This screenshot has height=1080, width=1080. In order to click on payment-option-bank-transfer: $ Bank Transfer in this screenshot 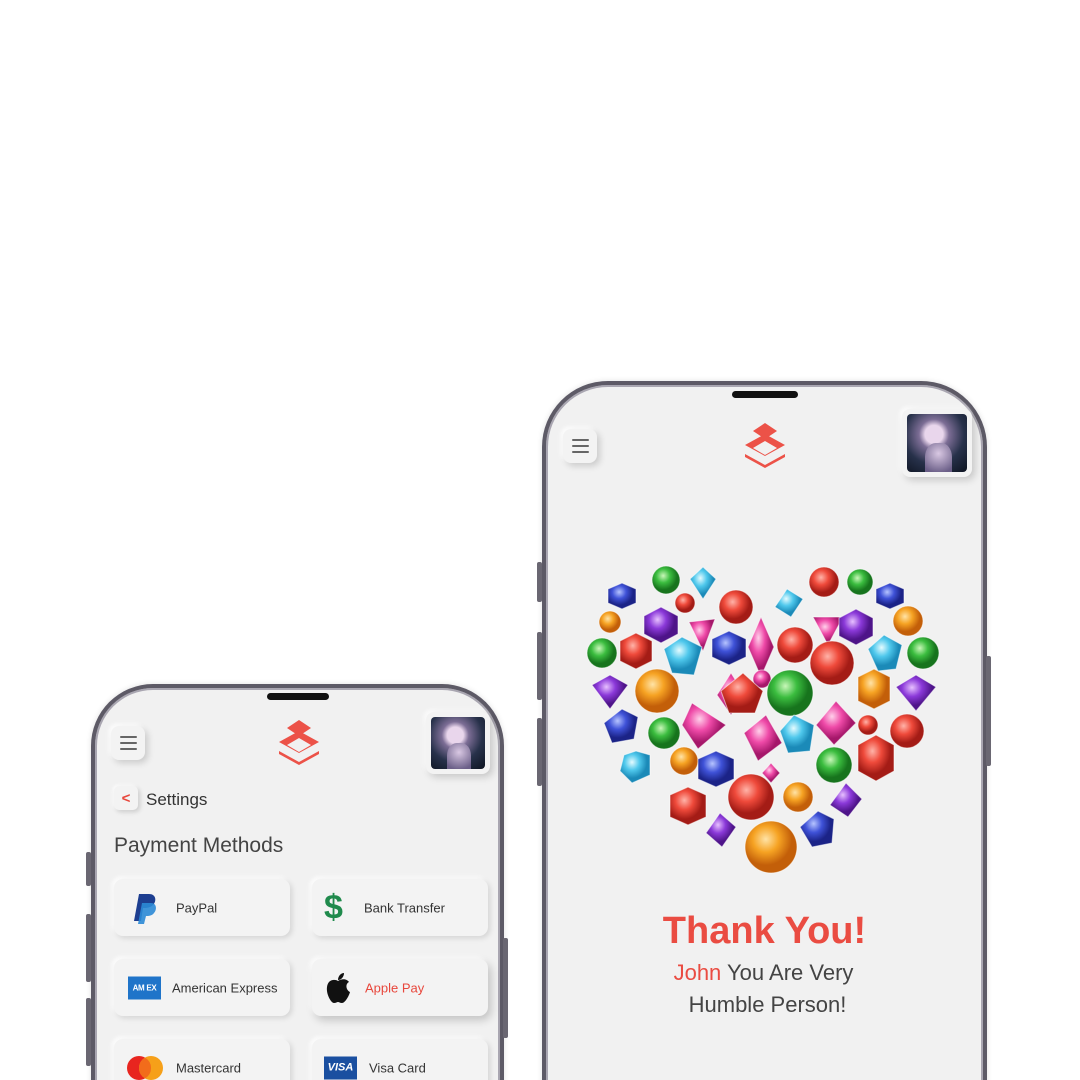, I will do `click(400, 907)`.